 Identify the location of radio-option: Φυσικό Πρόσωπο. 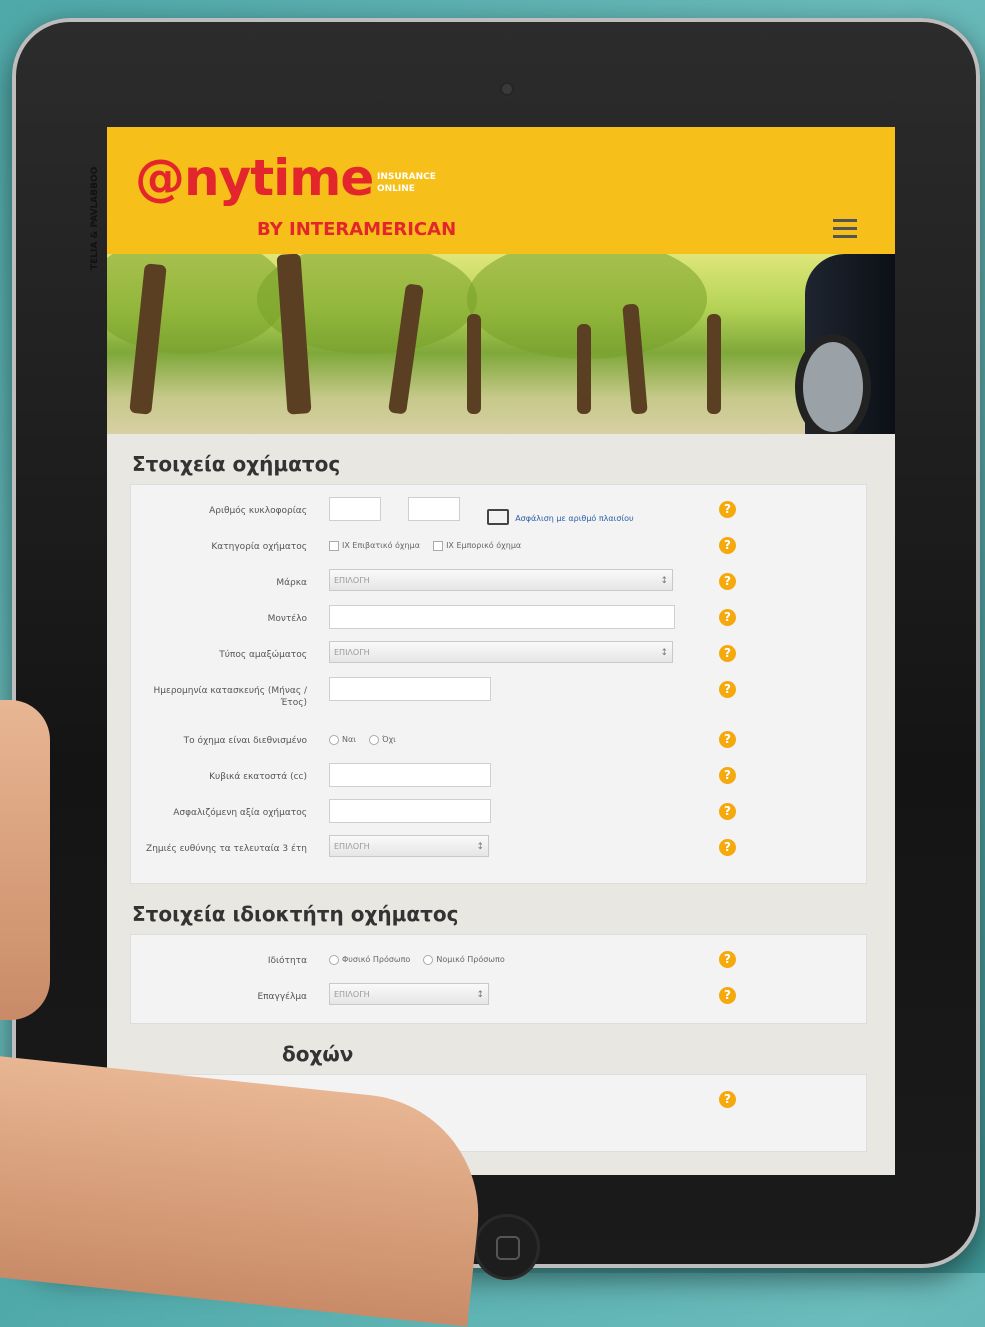
(370, 959).